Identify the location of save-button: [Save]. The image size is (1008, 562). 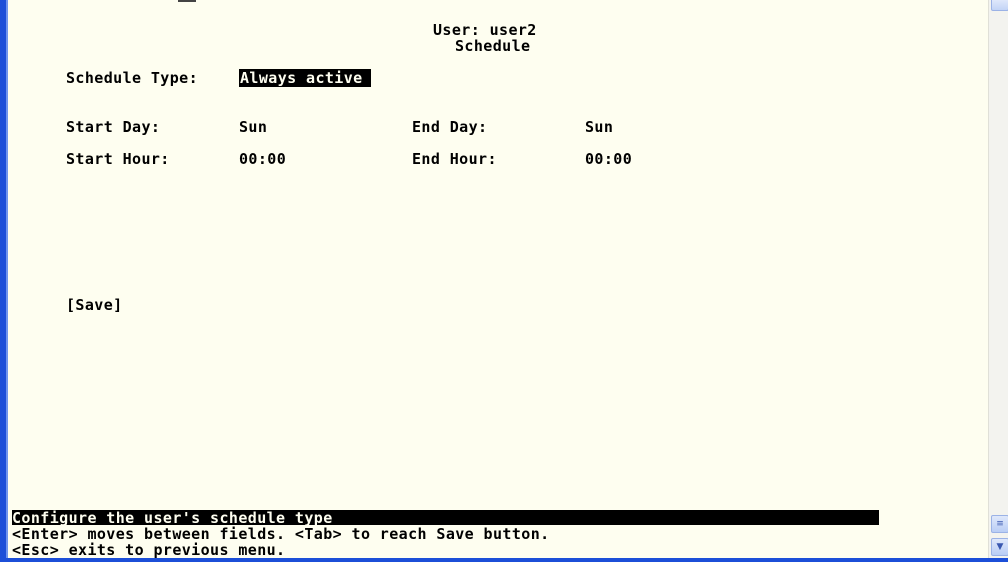
(94, 305).